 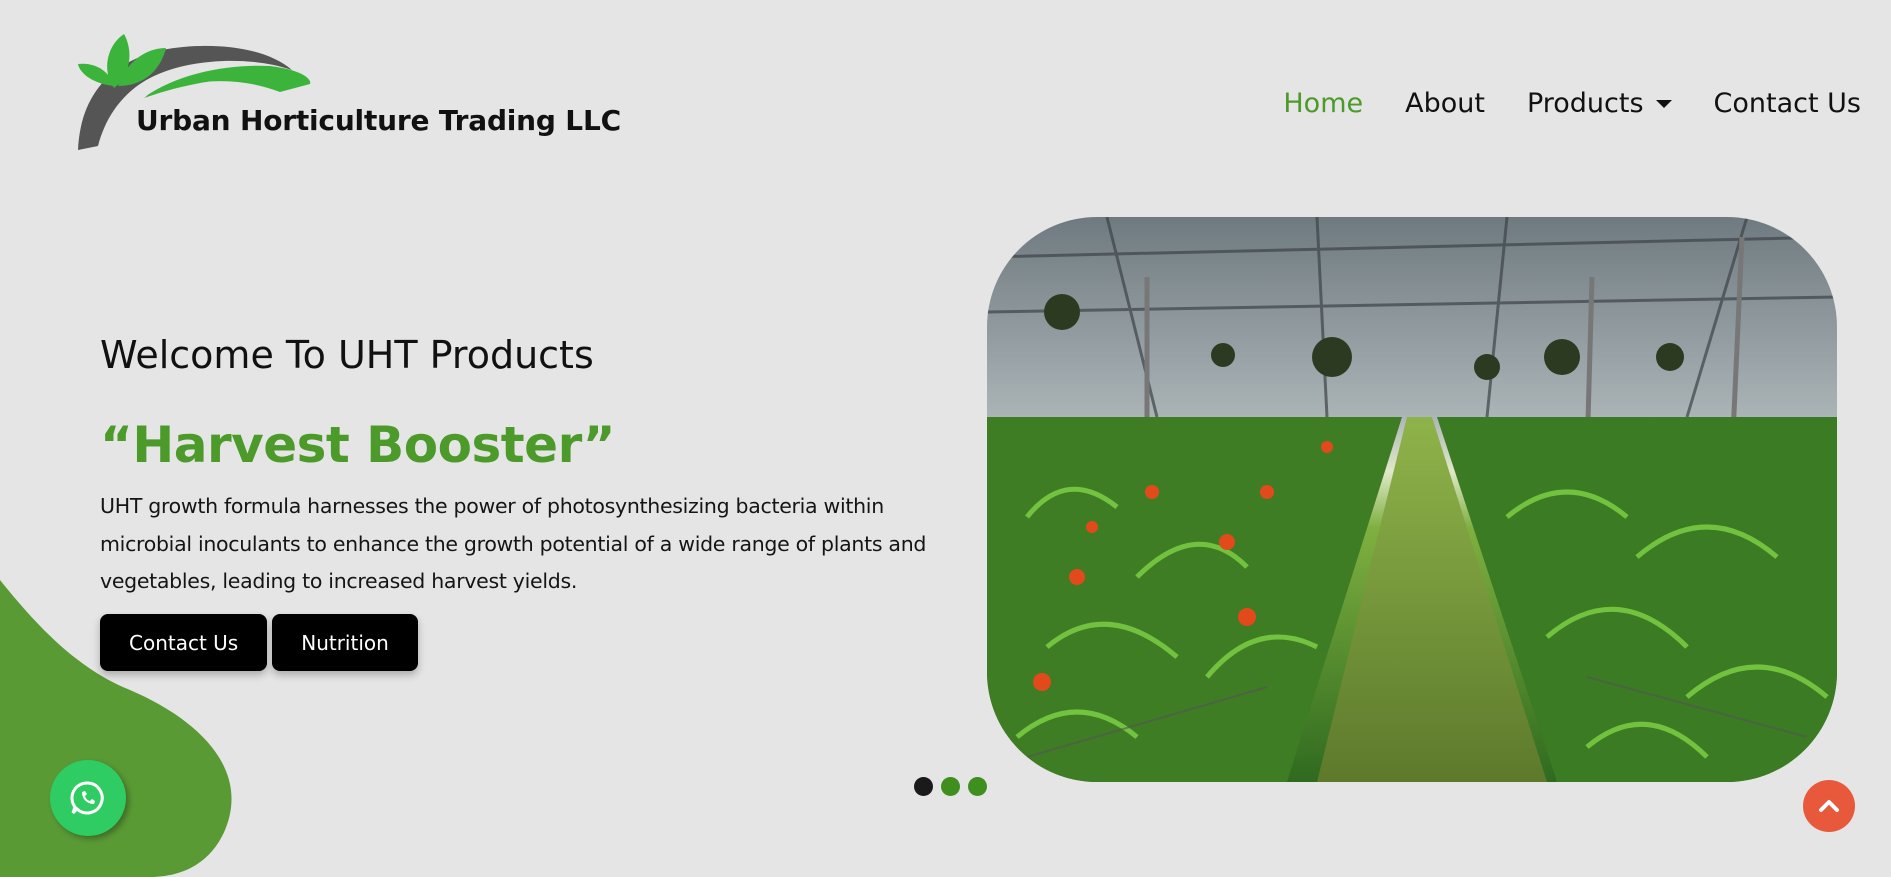 I want to click on nav-products: Products, so click(x=1599, y=103).